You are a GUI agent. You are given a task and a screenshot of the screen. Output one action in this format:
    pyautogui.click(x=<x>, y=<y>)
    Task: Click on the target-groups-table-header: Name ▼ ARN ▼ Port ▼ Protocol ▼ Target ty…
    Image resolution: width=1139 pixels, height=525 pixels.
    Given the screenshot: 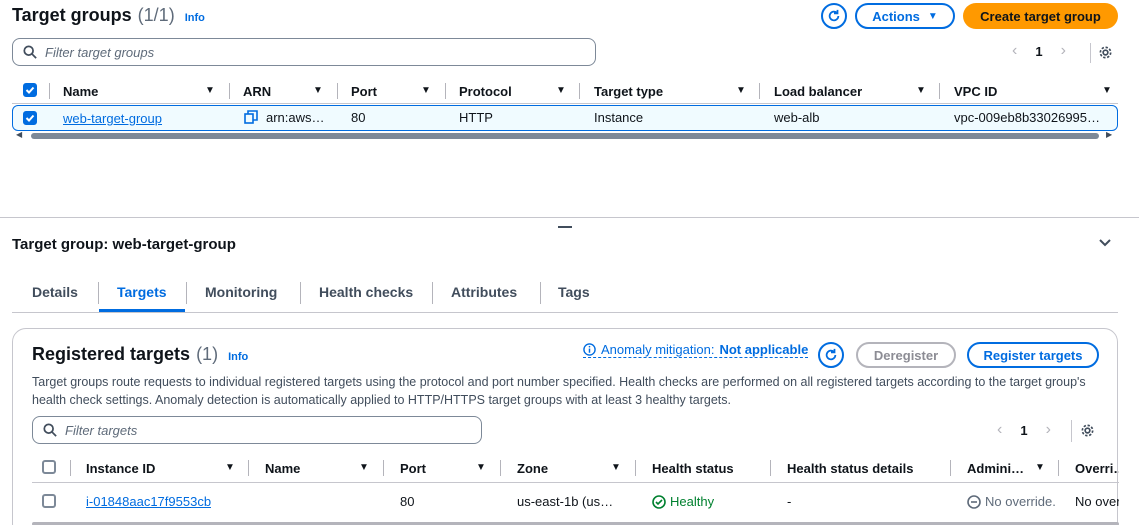 What is the action you would take?
    pyautogui.click(x=565, y=91)
    